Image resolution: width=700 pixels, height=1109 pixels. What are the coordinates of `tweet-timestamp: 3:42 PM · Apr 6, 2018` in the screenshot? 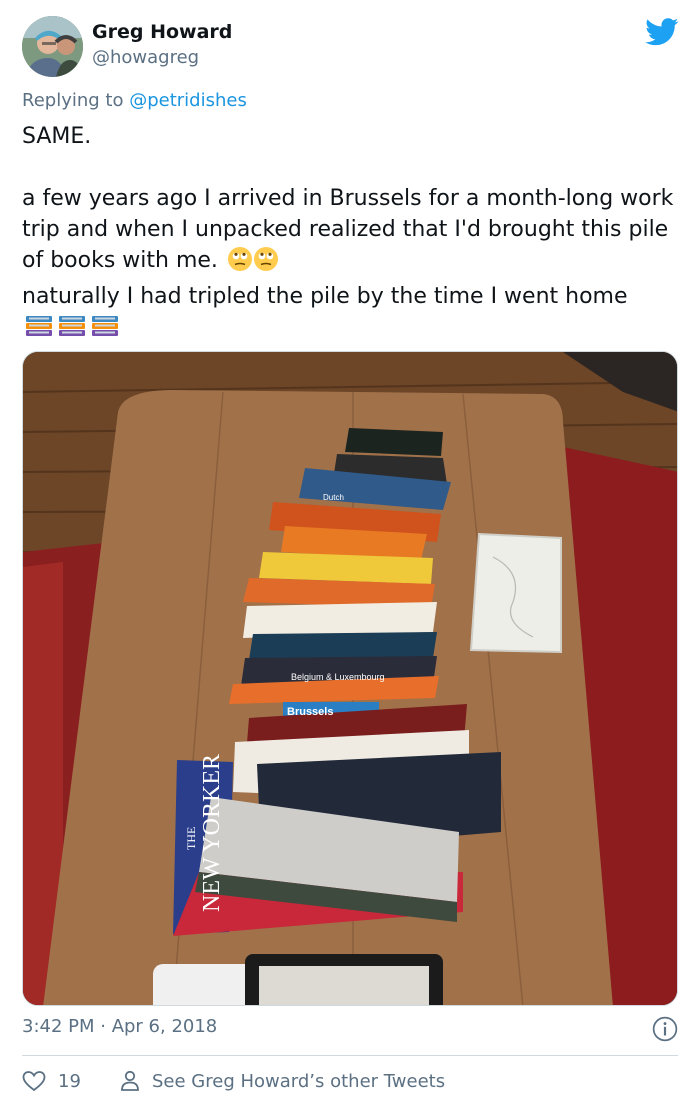 It's located at (119, 1026).